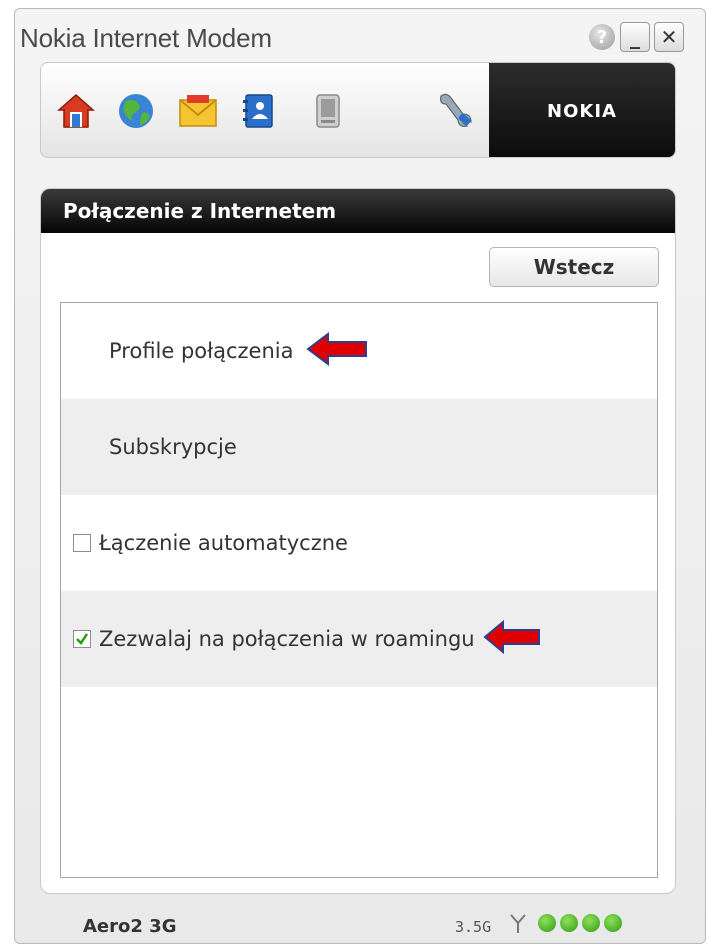 This screenshot has width=707, height=945. Describe the element at coordinates (223, 543) in the screenshot. I see `list-item-label: Łączenie automatyczne` at that location.